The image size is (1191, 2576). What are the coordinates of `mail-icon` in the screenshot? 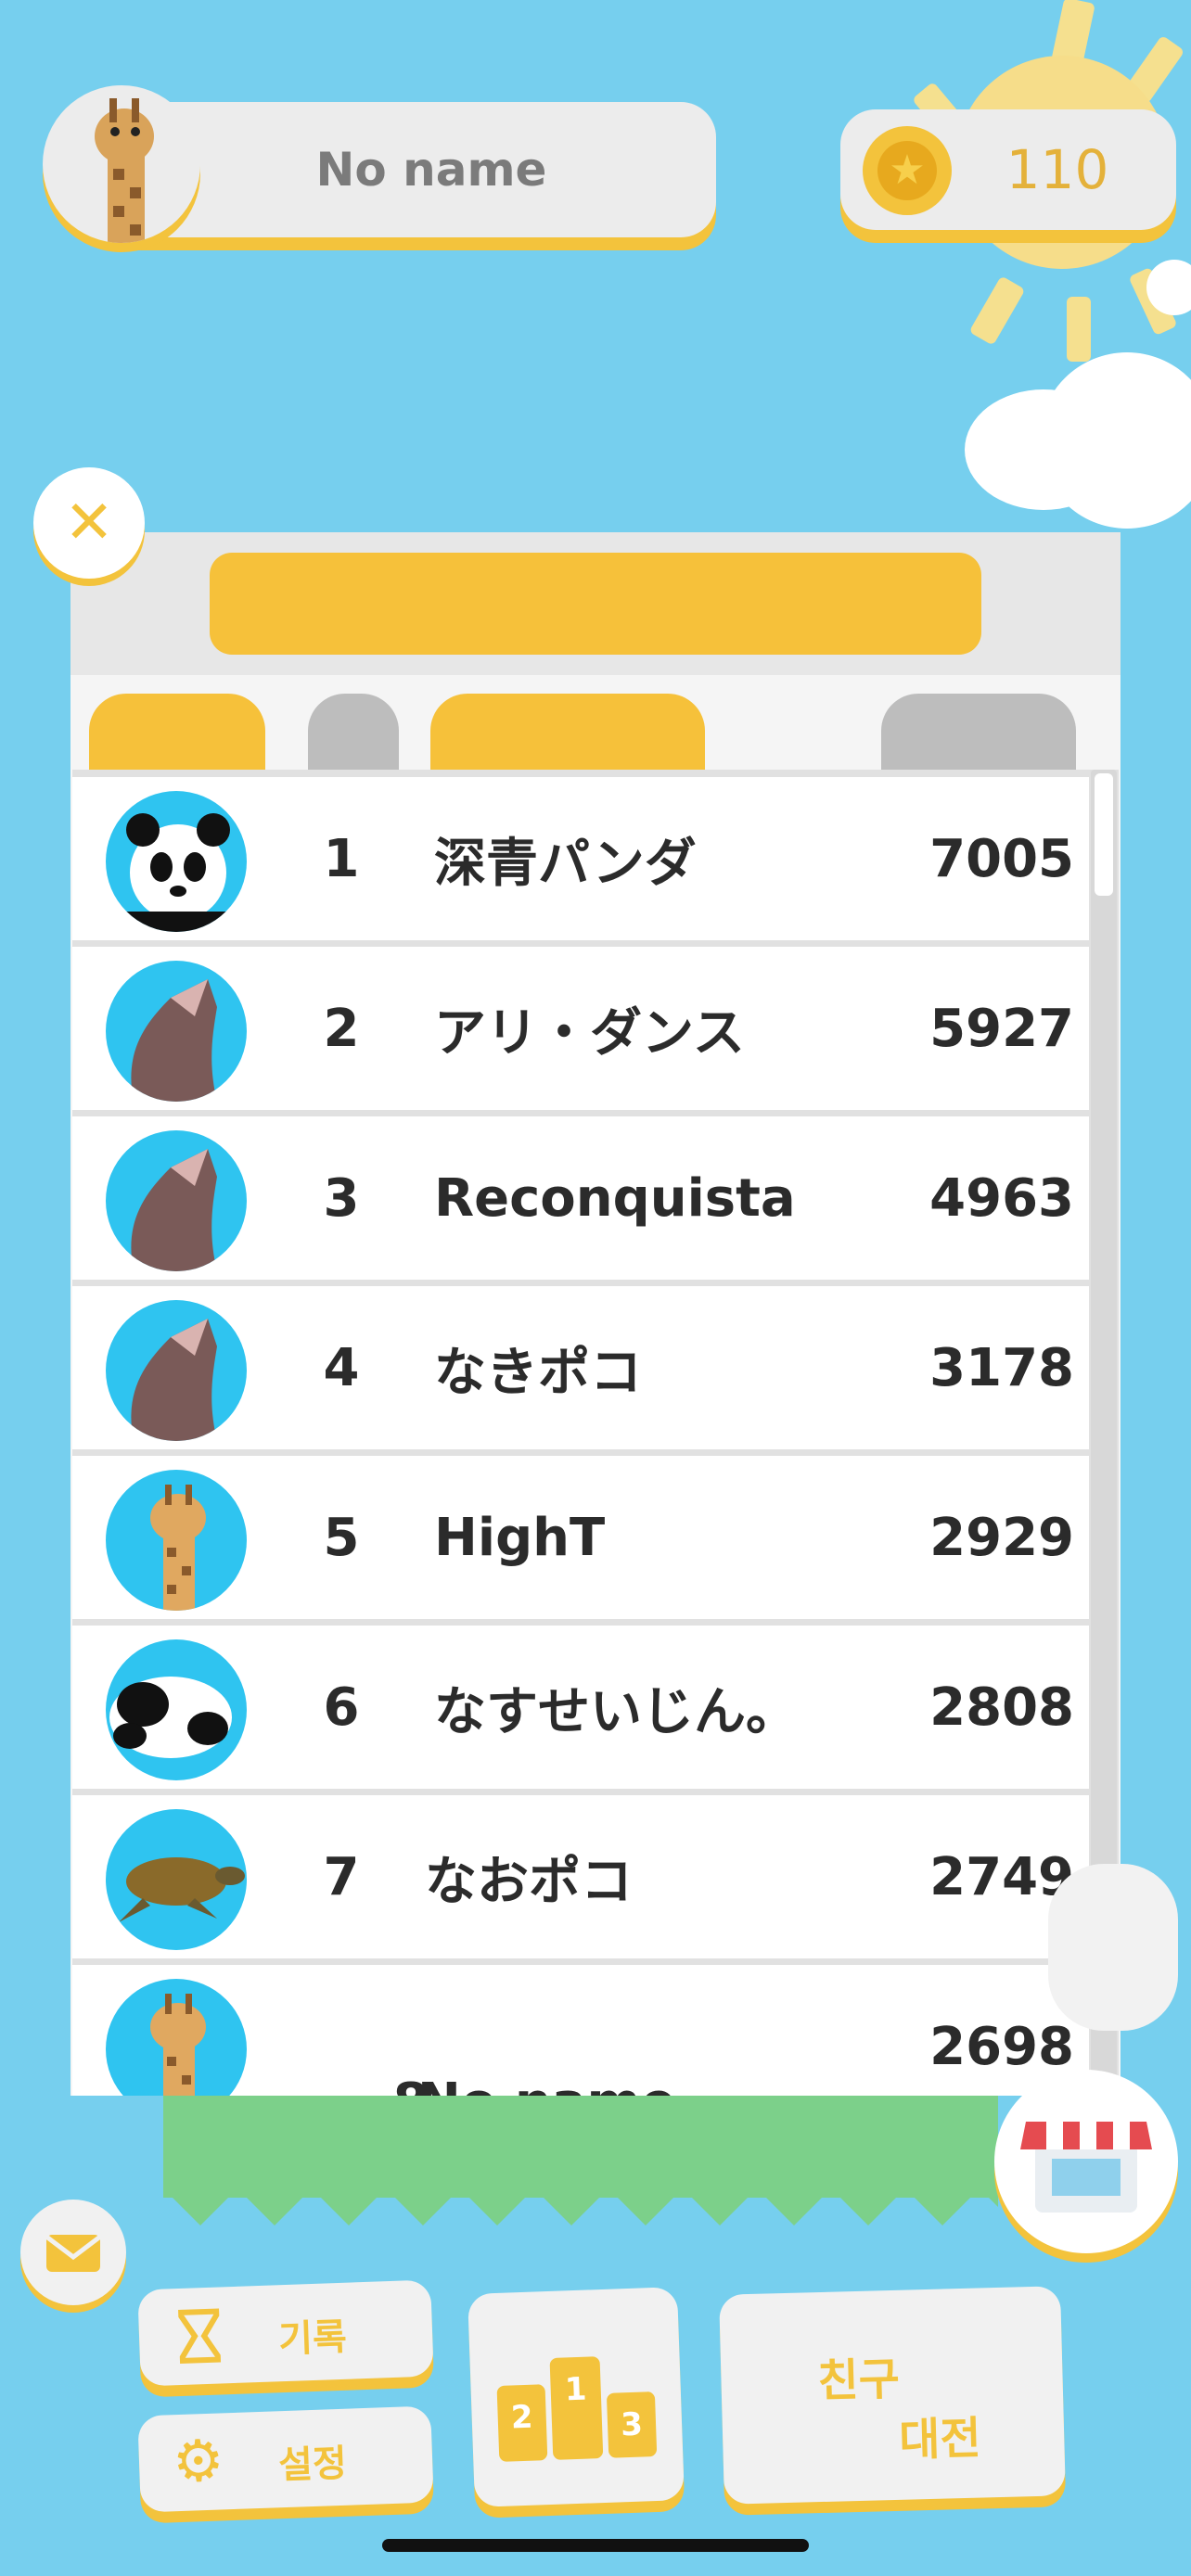 It's located at (73, 2253).